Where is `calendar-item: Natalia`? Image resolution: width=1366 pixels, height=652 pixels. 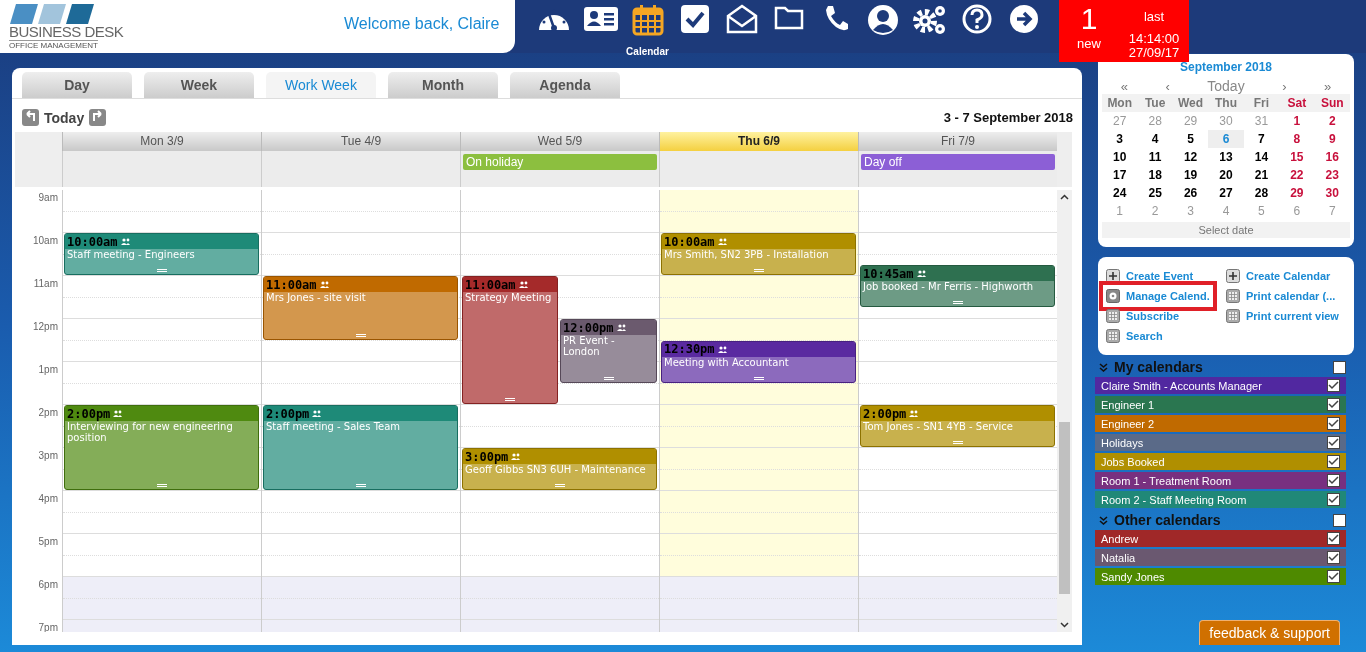 calendar-item: Natalia is located at coordinates (1220, 557).